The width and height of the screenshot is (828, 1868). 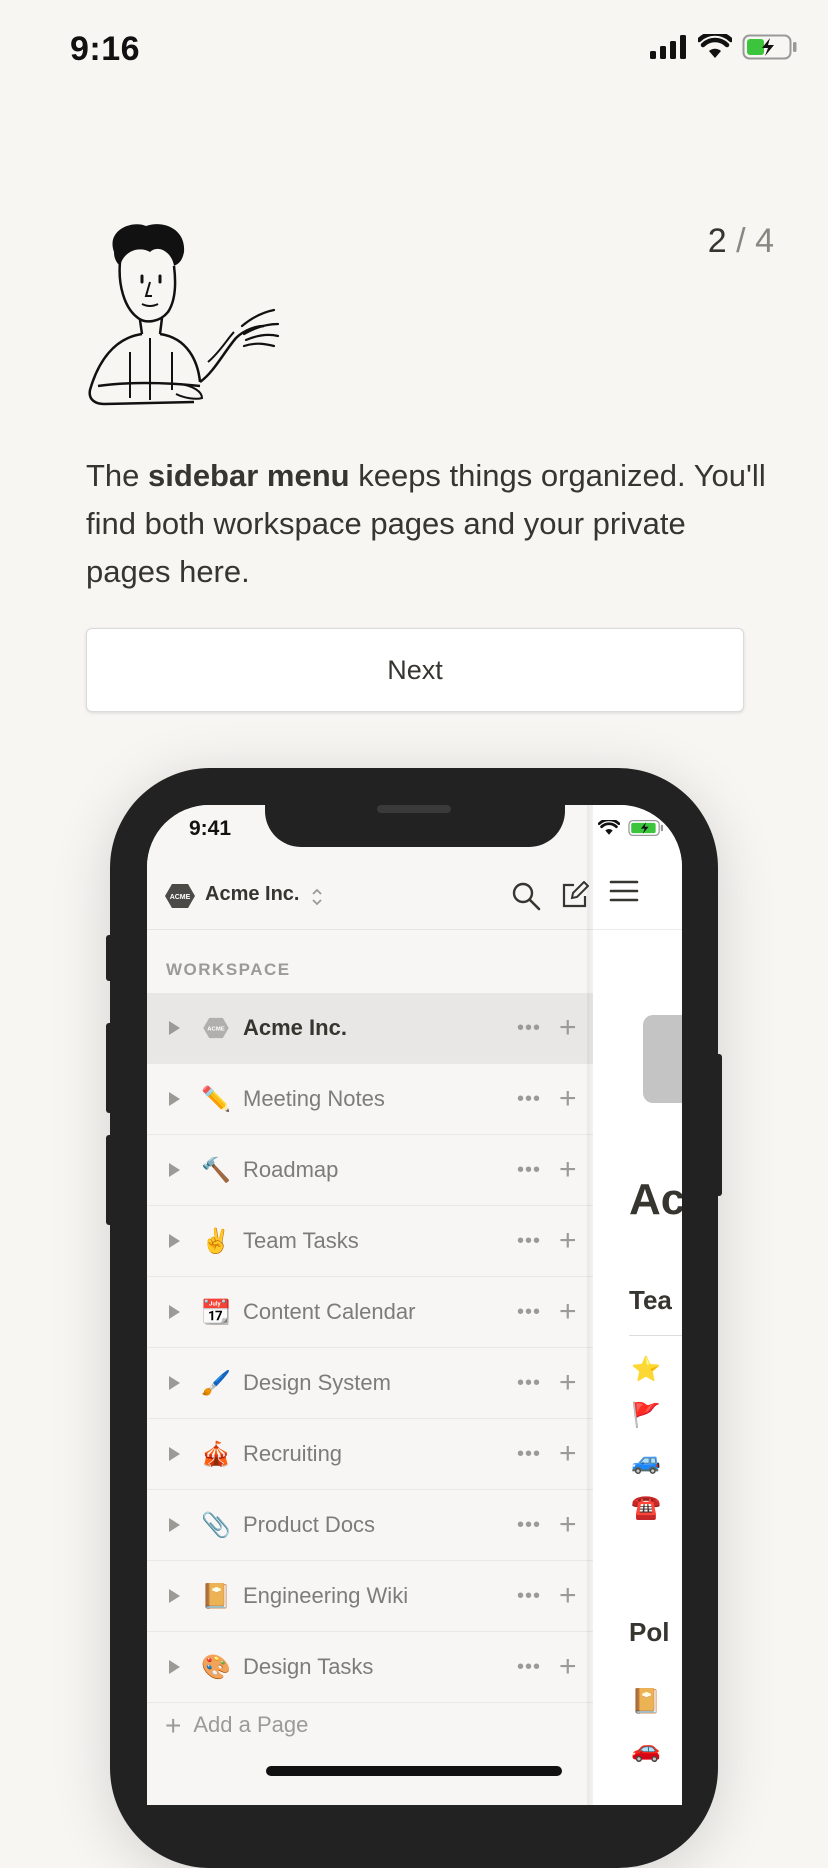 I want to click on sidebar-item-team-tasks: ✌️ Team Tasks ••• +, so click(x=370, y=1241).